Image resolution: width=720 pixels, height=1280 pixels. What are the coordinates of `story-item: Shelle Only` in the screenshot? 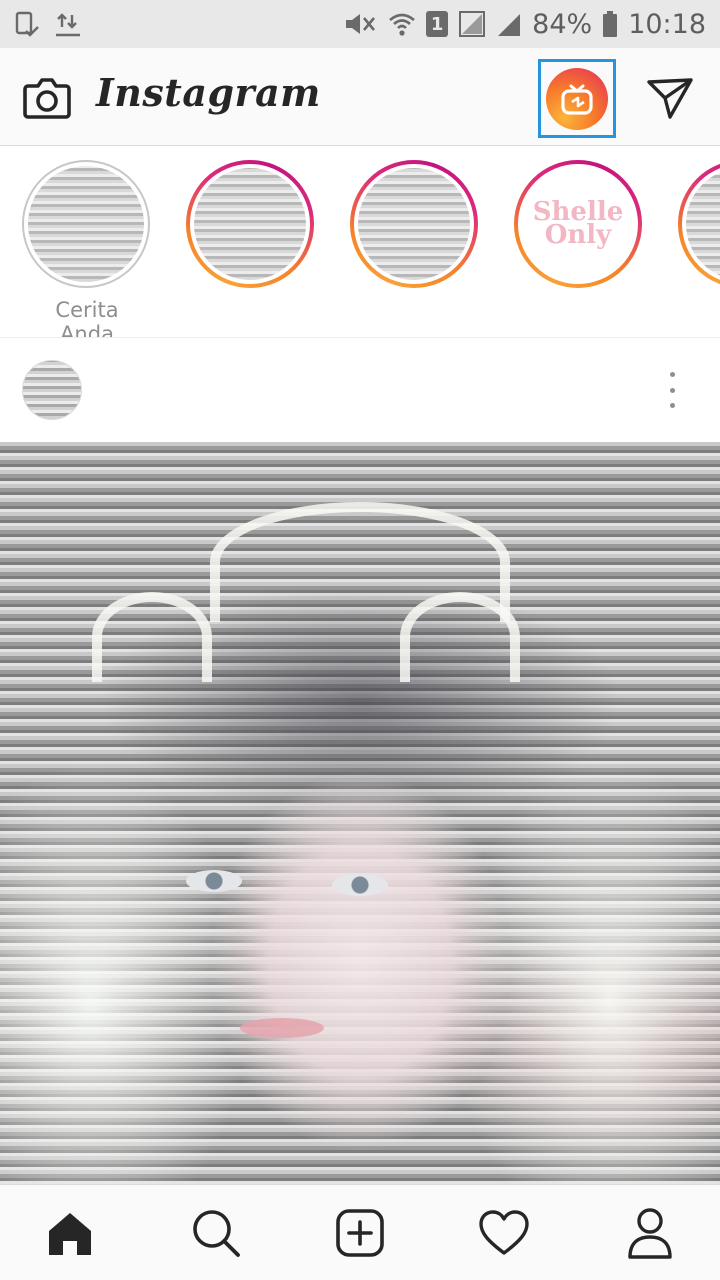 It's located at (578, 224).